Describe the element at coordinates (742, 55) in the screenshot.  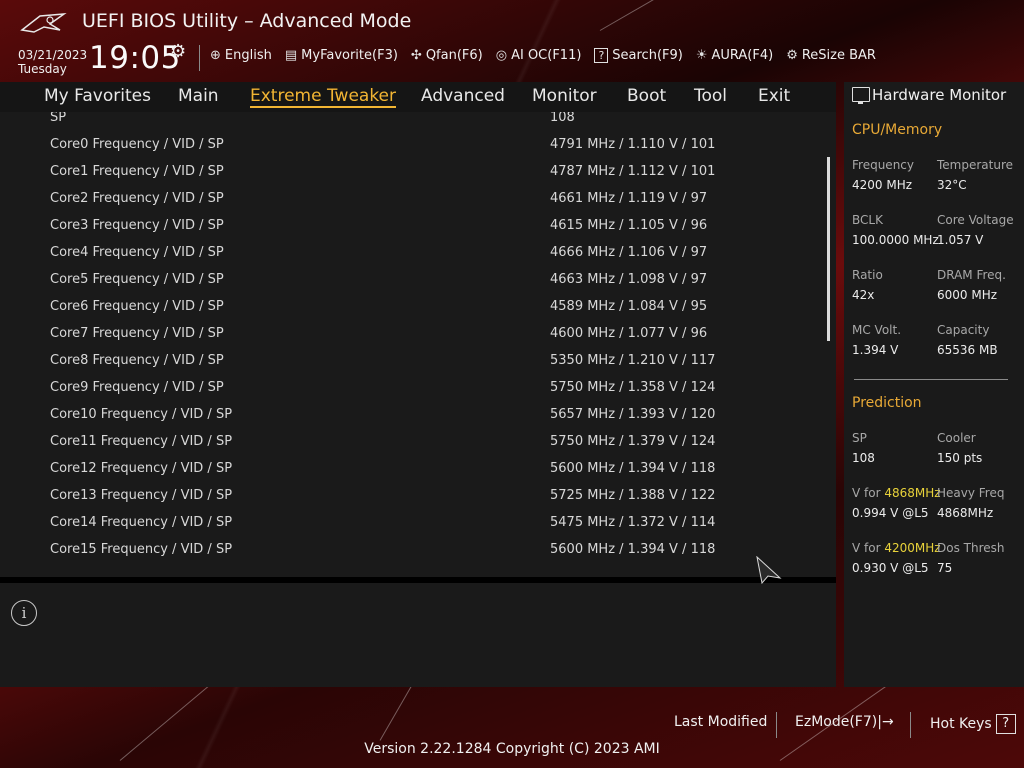
I see `aura-label: AURA(F4)` at that location.